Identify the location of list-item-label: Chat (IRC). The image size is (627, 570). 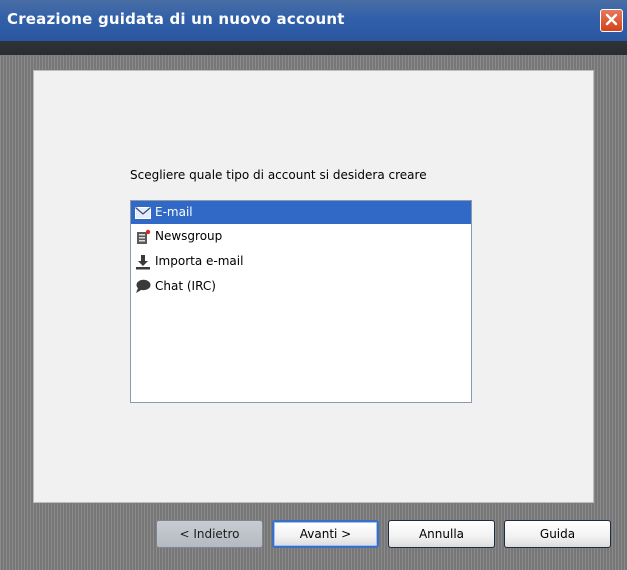
(185, 286).